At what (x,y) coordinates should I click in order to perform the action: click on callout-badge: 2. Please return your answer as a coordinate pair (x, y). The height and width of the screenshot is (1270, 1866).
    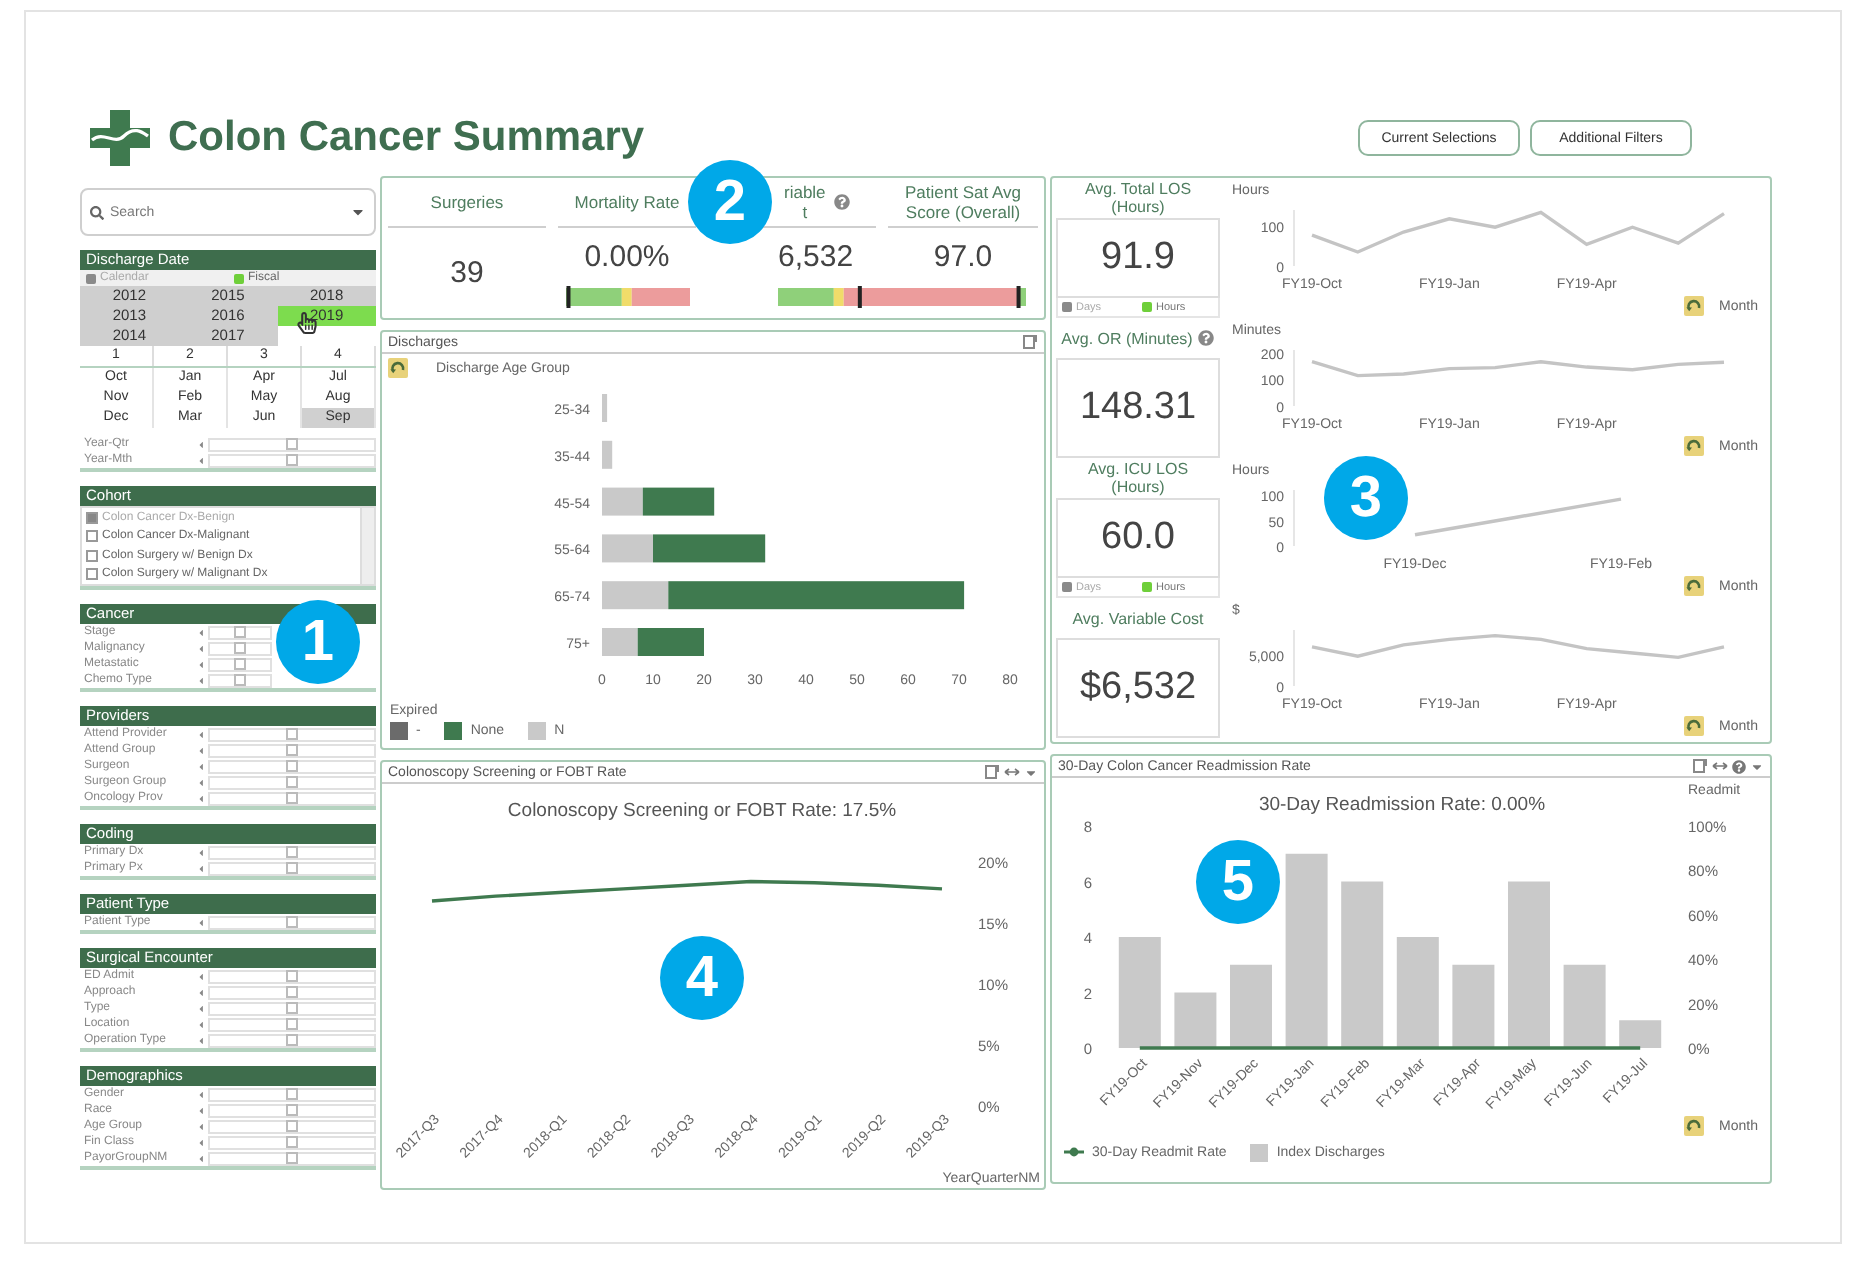
    Looking at the image, I should click on (730, 202).